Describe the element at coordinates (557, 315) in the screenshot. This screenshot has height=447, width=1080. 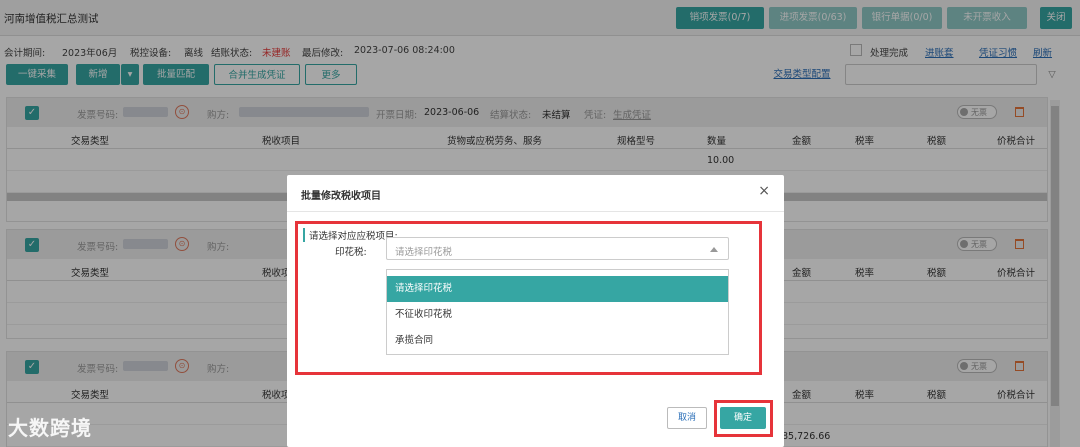
I see `option-no-stamp-tax: 不征收印花税` at that location.